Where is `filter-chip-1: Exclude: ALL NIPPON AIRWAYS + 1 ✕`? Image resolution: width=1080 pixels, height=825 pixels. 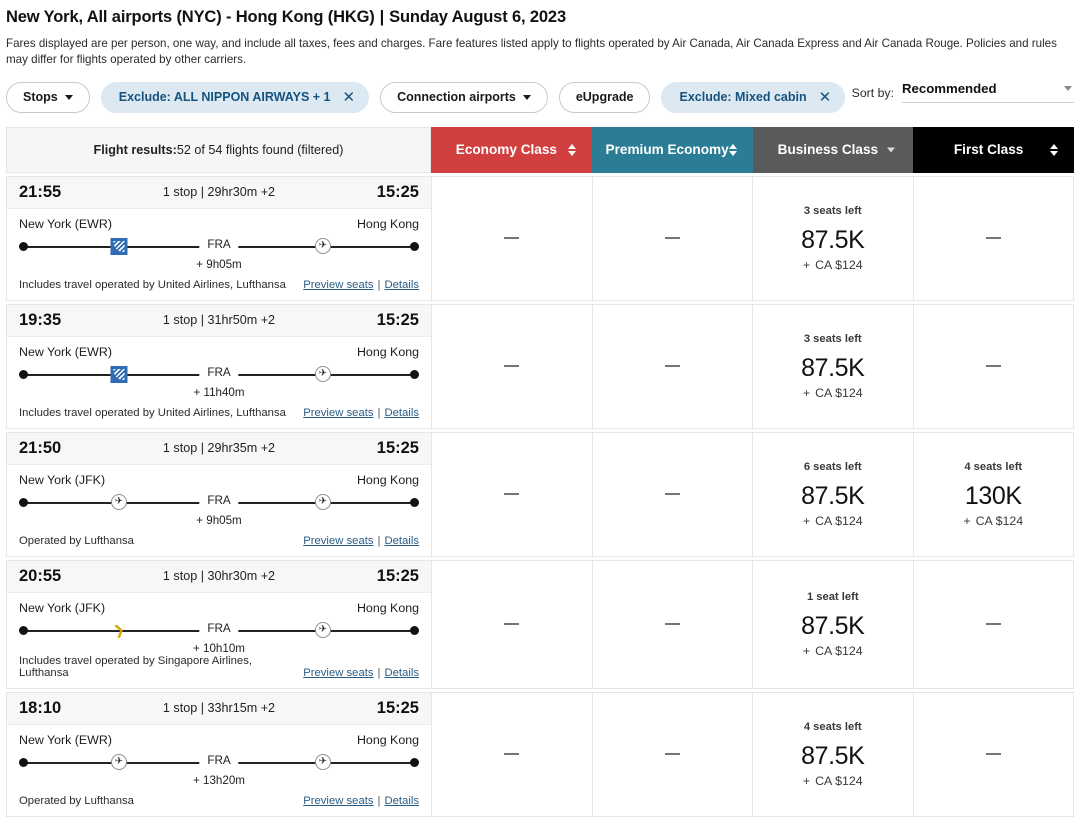 filter-chip-1: Exclude: ALL NIPPON AIRWAYS + 1 ✕ is located at coordinates (235, 97).